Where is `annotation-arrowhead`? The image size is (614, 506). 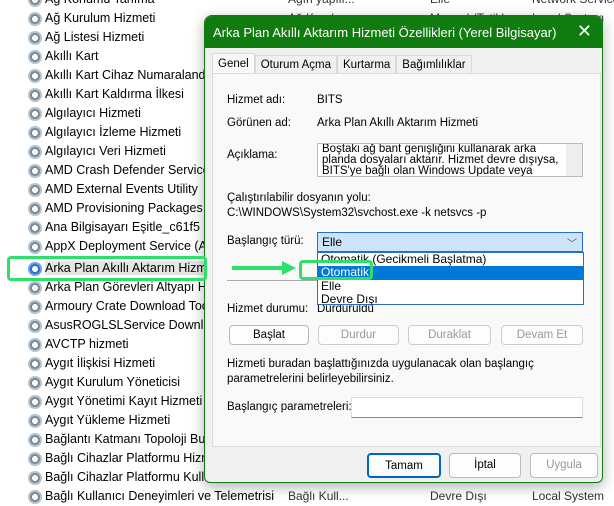
annotation-arrowhead is located at coordinates (289, 268).